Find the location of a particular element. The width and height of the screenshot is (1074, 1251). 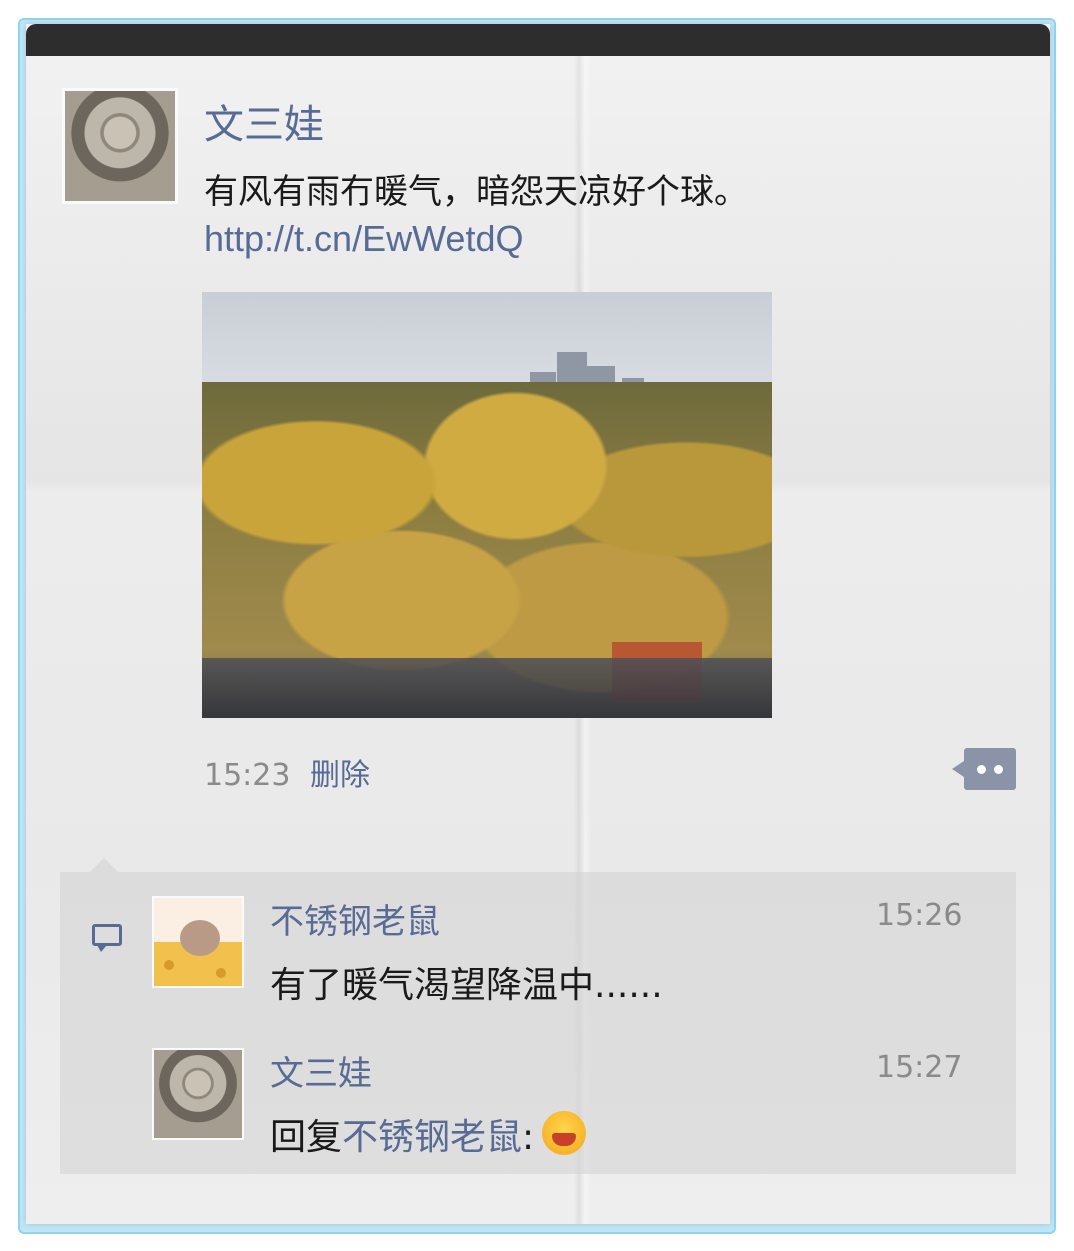

post-link: http://t.cn/EwWetdQ is located at coordinates (363, 239).